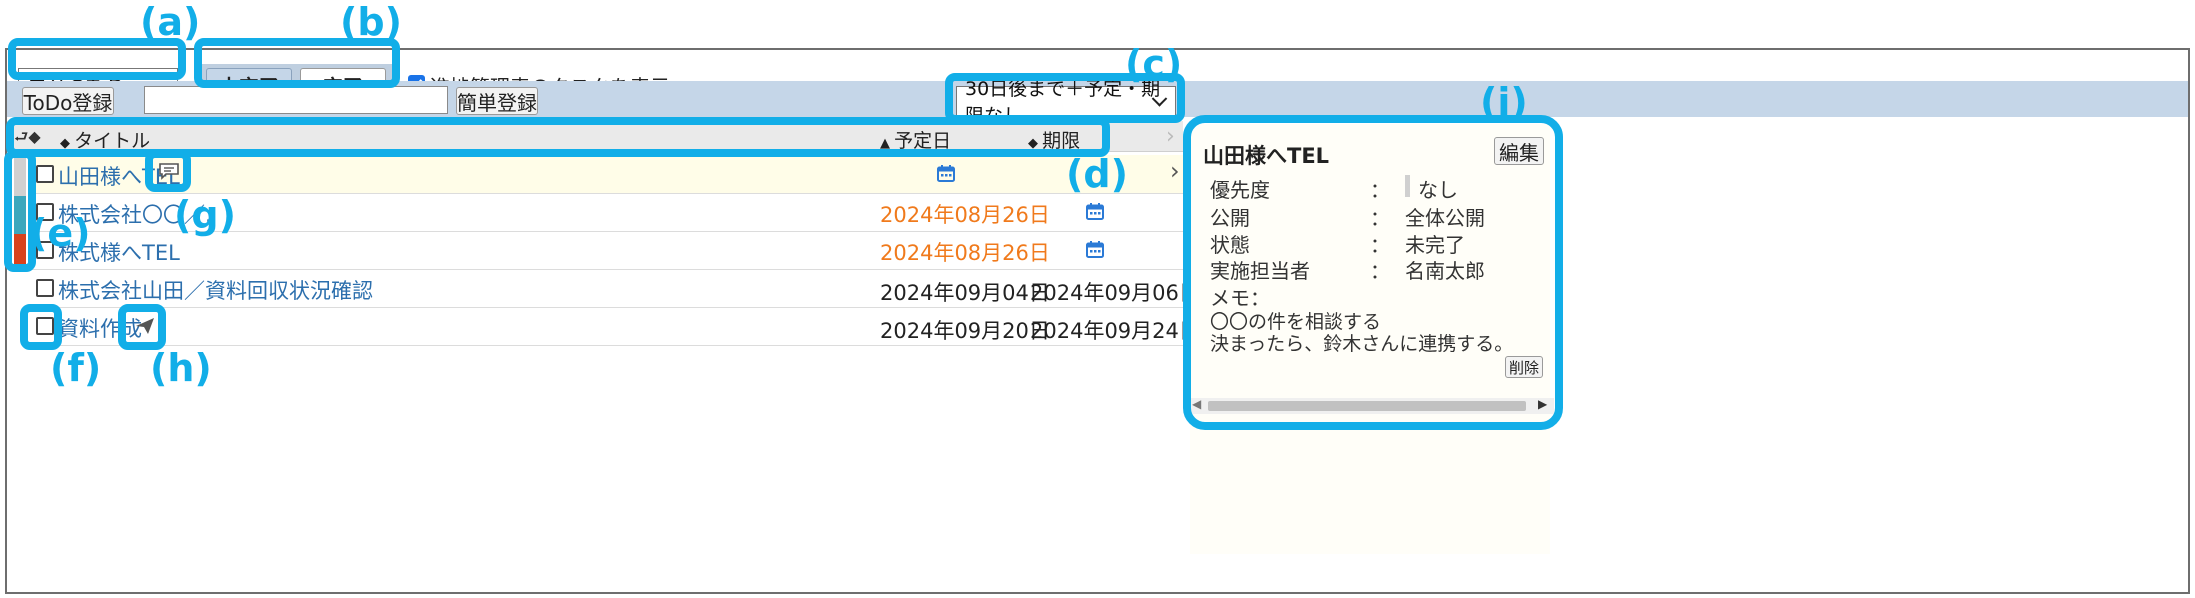 Image resolution: width=2195 pixels, height=598 pixels. What do you see at coordinates (1154, 64) in the screenshot?
I see `annotation-label-c: (c)` at bounding box center [1154, 64].